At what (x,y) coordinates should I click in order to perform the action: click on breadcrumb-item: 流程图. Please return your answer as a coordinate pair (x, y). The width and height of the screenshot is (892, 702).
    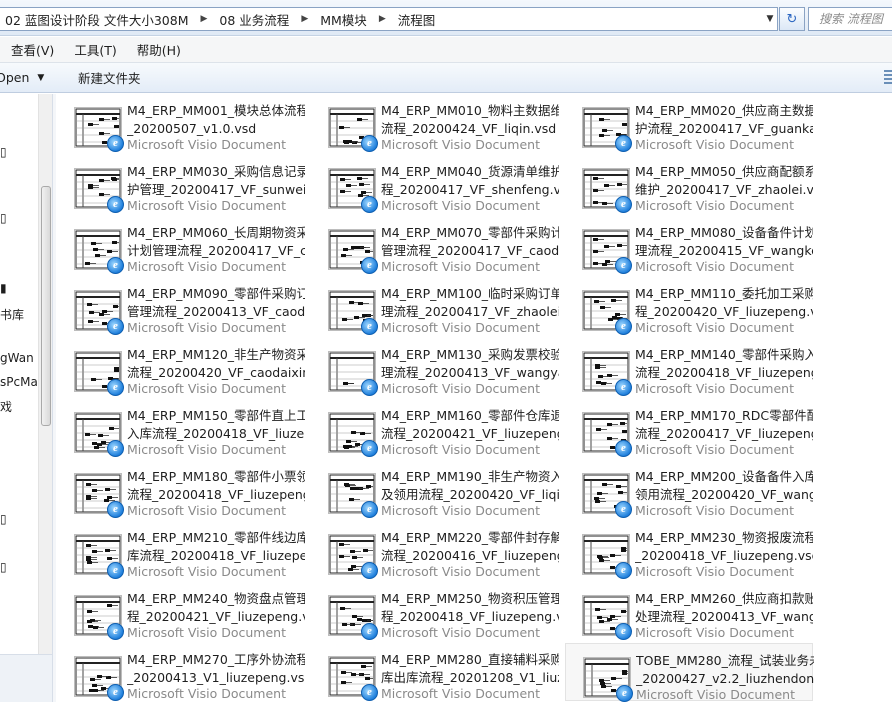
    Looking at the image, I should click on (417, 19).